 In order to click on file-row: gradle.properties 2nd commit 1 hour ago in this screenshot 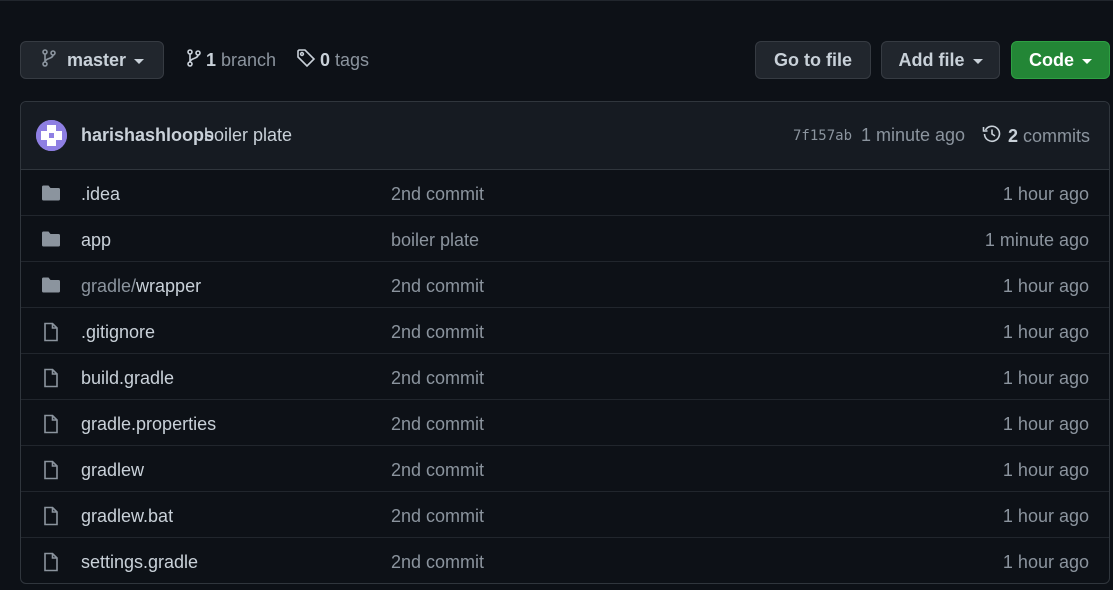, I will do `click(565, 423)`.